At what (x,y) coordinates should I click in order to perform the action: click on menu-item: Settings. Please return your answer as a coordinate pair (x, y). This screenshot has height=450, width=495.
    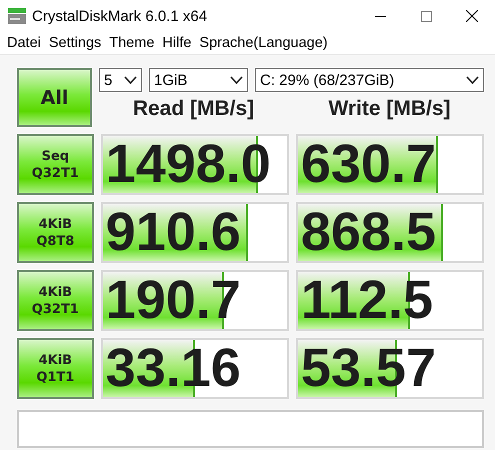
    Looking at the image, I should click on (76, 43).